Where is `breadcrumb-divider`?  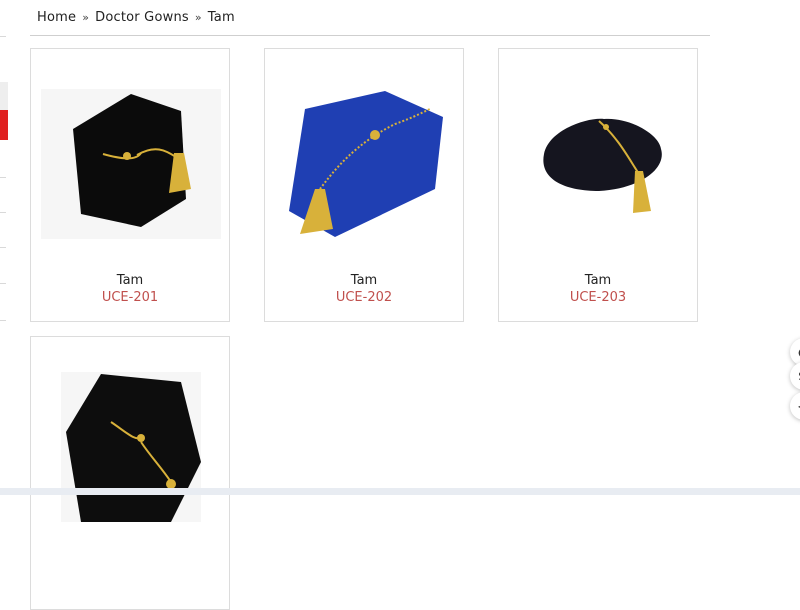 breadcrumb-divider is located at coordinates (370, 35).